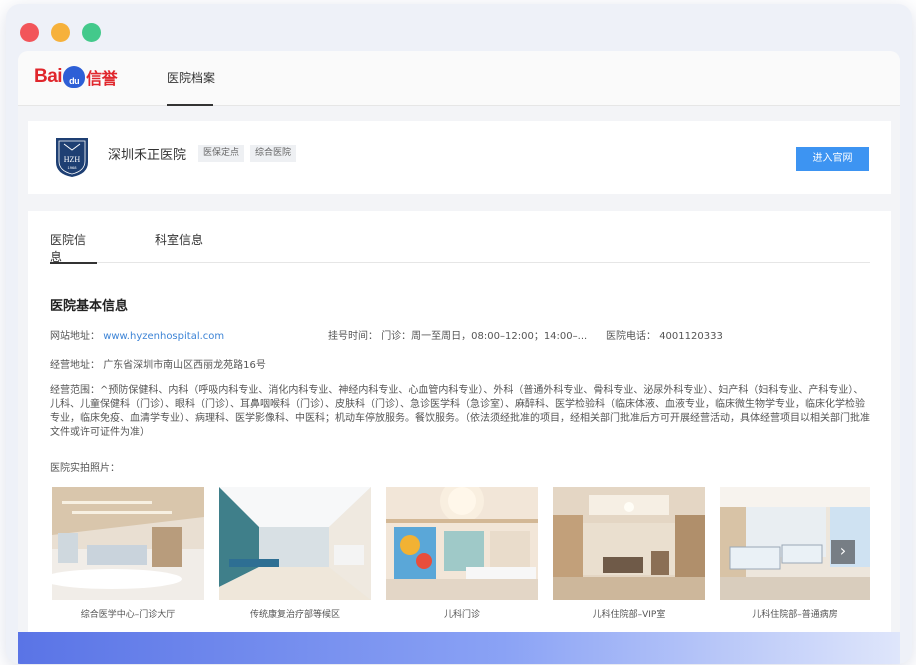 This screenshot has width=916, height=665. Describe the element at coordinates (89, 306) in the screenshot. I see `section-title: 医院基本信息` at that location.